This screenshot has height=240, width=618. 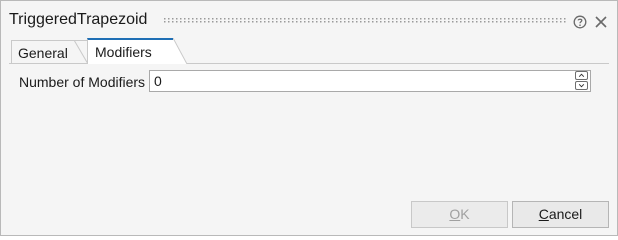 What do you see at coordinates (581, 85) in the screenshot?
I see `chevron-down-icon` at bounding box center [581, 85].